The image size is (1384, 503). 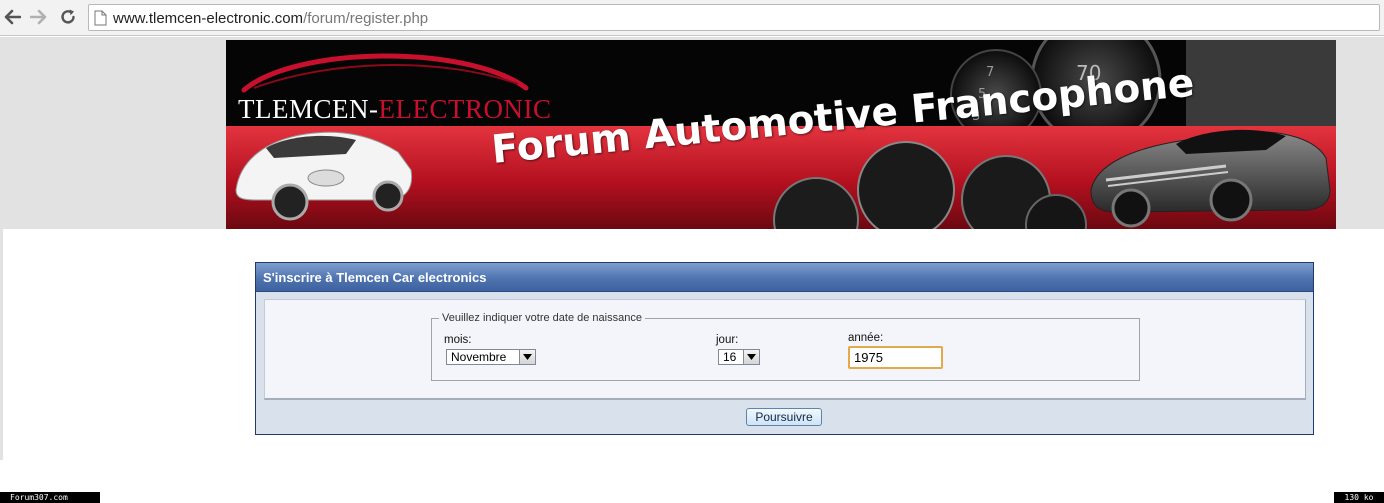 I want to click on year-label: année:, so click(x=866, y=338).